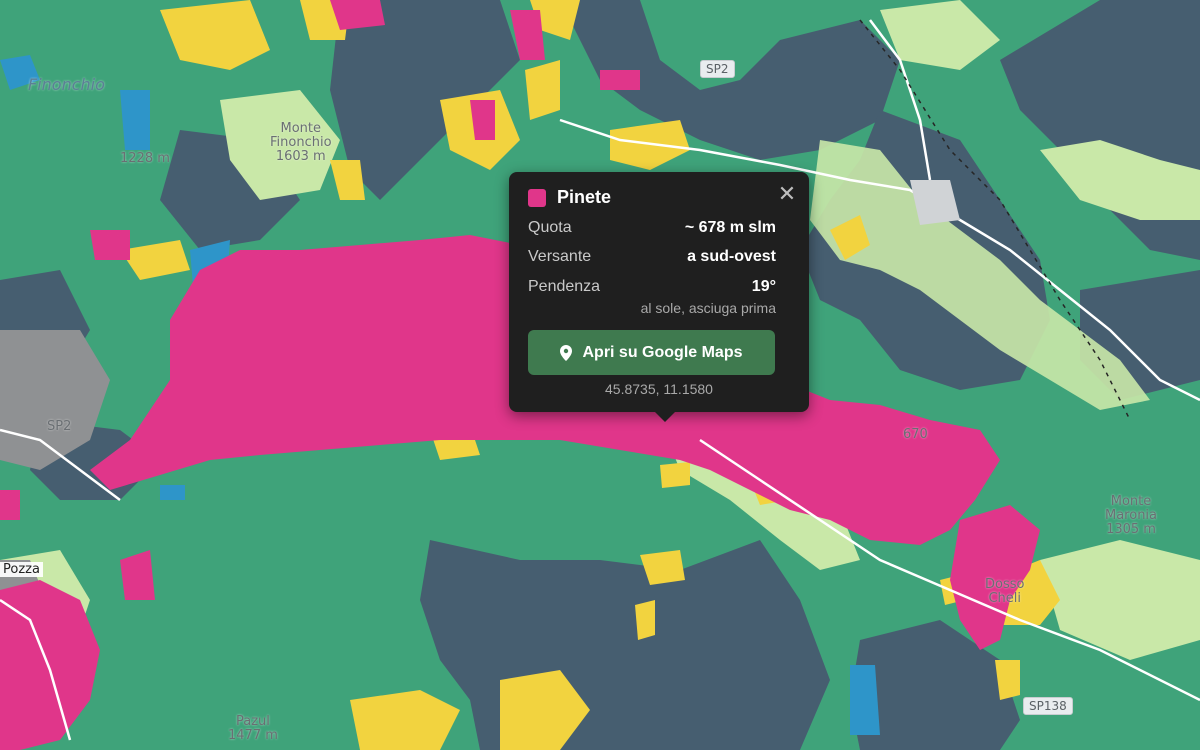 The height and width of the screenshot is (750, 1200). Describe the element at coordinates (652, 257) in the screenshot. I see `info-row-versante: Versante a sud-ovest` at that location.